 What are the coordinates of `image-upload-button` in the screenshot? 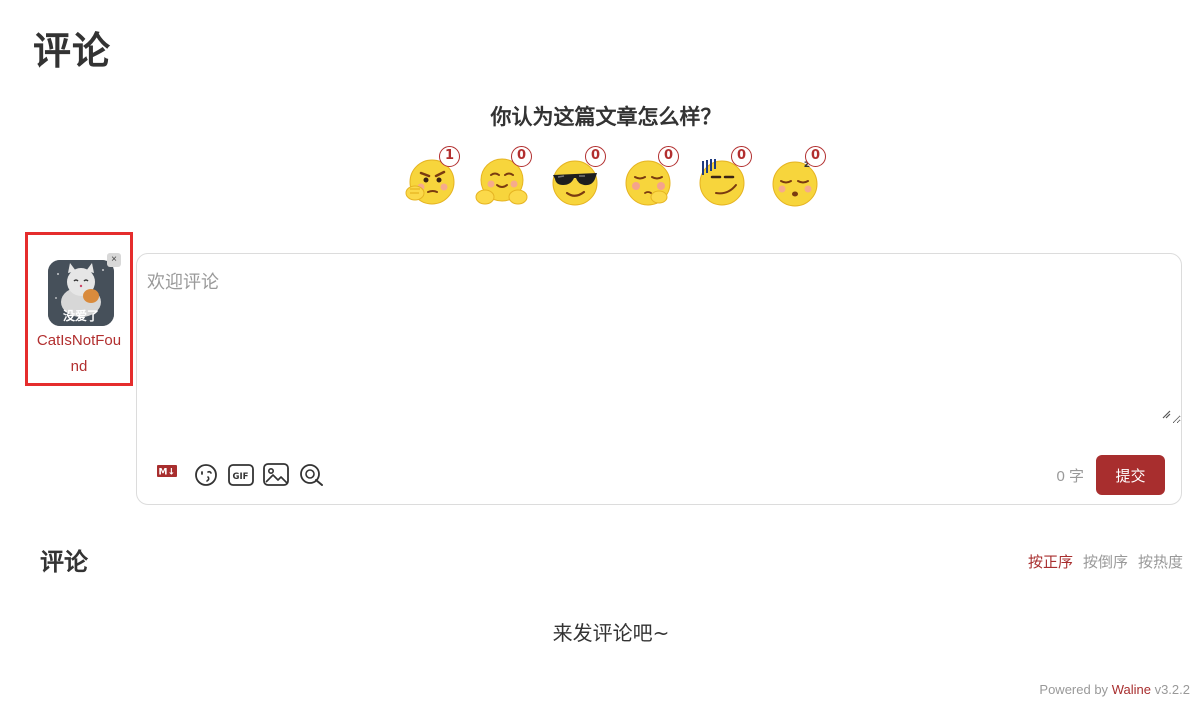 It's located at (276, 473).